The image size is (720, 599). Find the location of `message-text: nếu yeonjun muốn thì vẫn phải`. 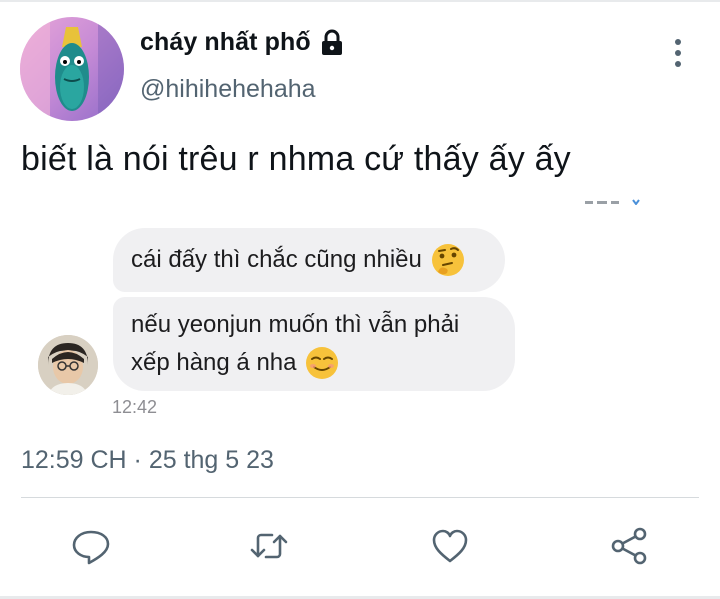

message-text: nếu yeonjun muốn thì vẫn phải is located at coordinates (295, 324).